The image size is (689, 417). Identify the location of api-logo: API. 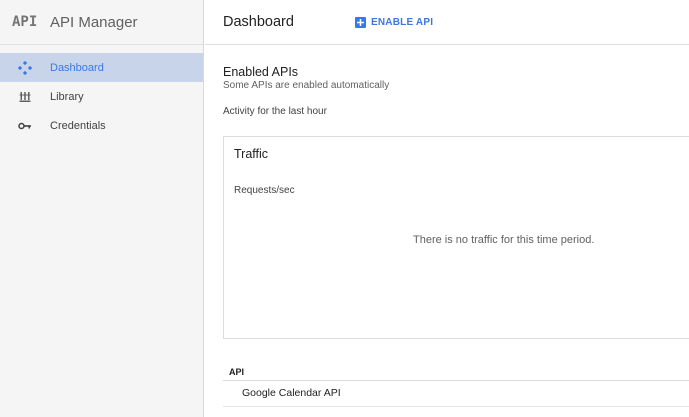
(25, 22).